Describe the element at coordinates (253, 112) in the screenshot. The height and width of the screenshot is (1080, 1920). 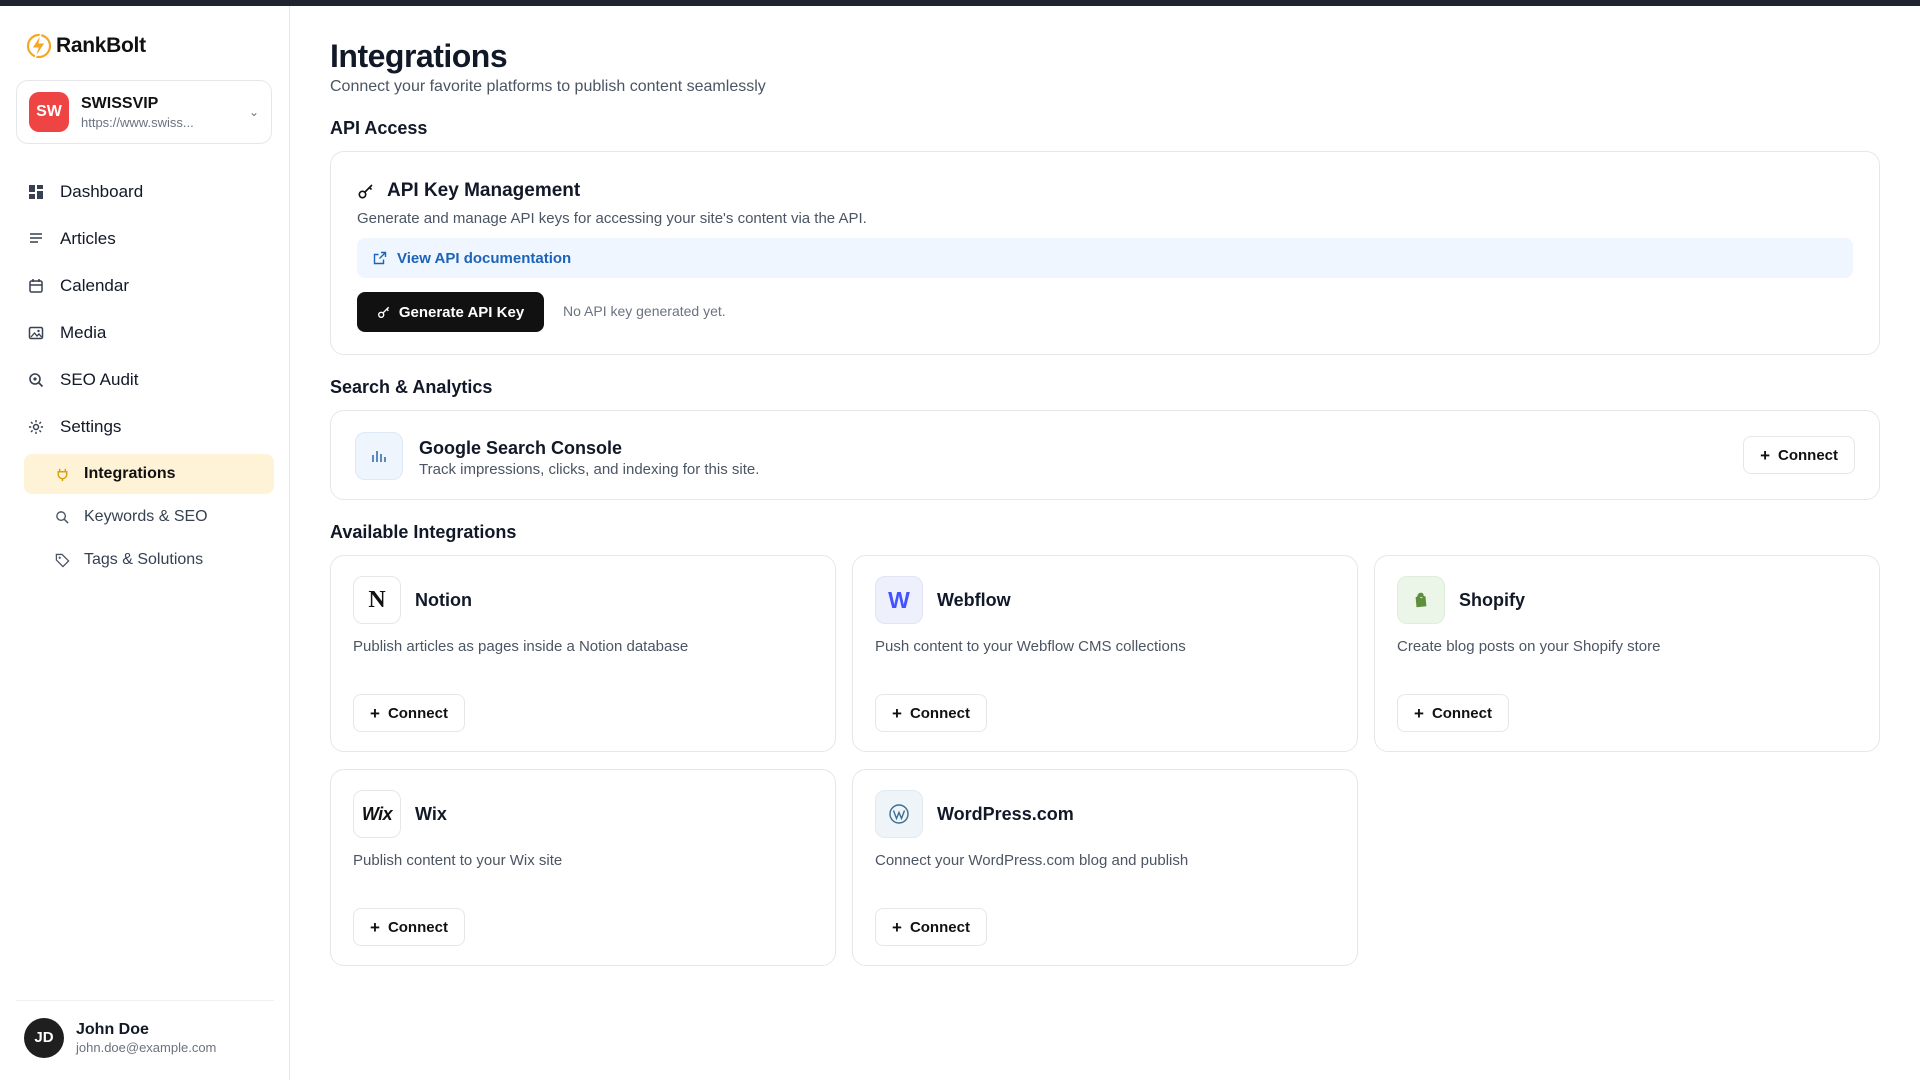
I see `chevron-down-icon: ⌄` at that location.